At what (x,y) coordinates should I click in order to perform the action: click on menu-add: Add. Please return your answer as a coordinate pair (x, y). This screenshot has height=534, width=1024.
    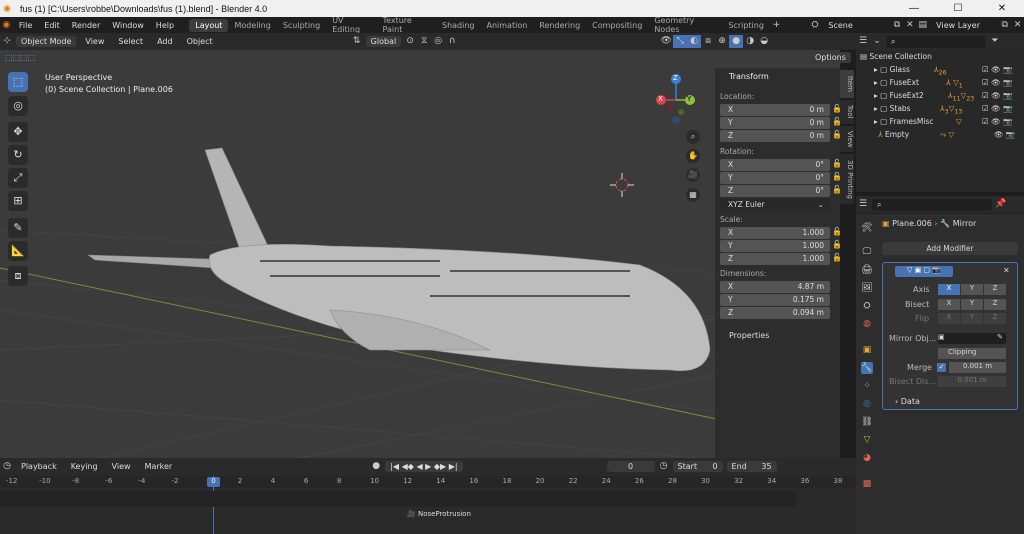
    Looking at the image, I should click on (165, 41).